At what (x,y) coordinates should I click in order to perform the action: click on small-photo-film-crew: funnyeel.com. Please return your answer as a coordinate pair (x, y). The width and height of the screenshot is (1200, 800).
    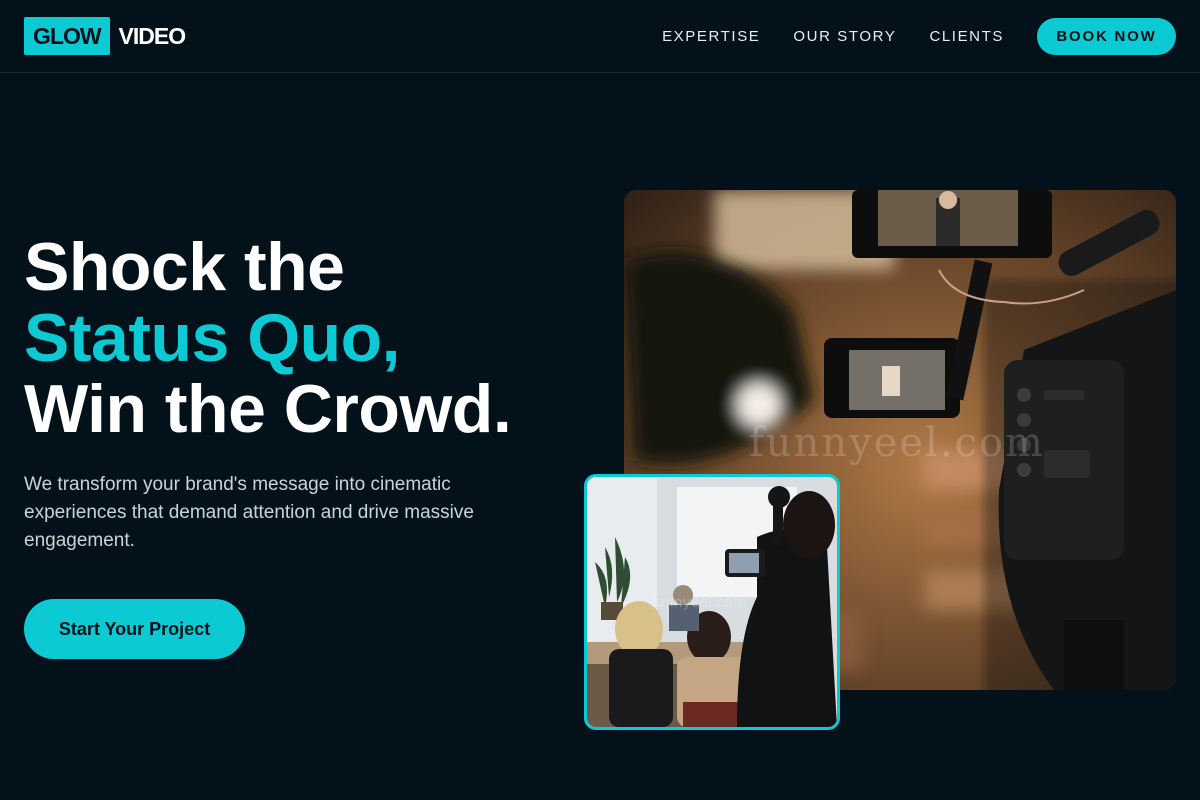
    Looking at the image, I should click on (712, 602).